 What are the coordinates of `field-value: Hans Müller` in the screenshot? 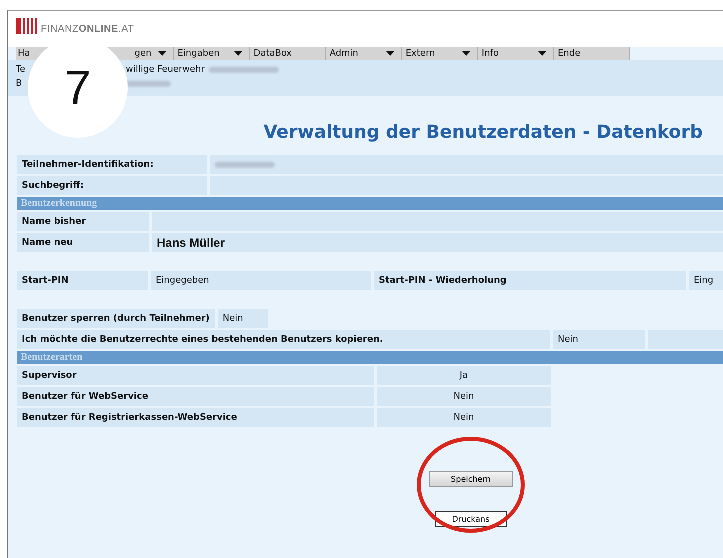 It's located at (437, 242).